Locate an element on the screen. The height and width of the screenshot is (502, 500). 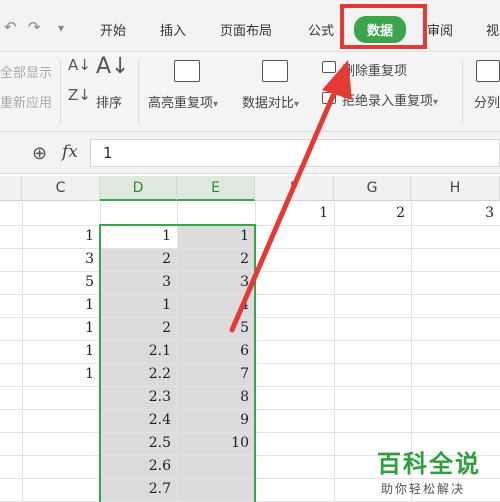
highlight-duplicates-icon is located at coordinates (187, 71).